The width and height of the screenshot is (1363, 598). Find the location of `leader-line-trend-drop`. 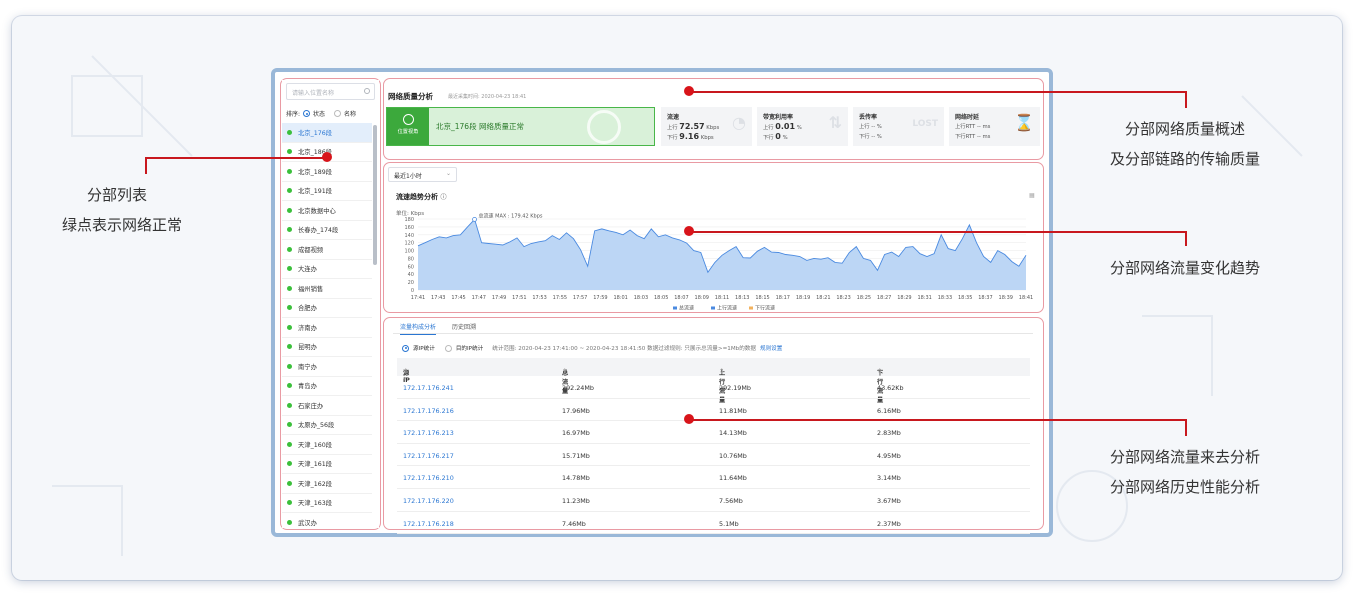

leader-line-trend-drop is located at coordinates (1186, 238).